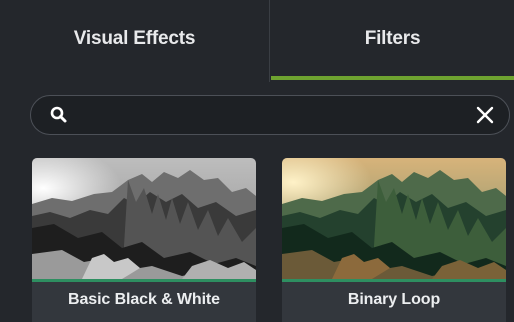 This screenshot has height=322, width=514. Describe the element at coordinates (144, 299) in the screenshot. I see `filter-label: Basic Black & White` at that location.